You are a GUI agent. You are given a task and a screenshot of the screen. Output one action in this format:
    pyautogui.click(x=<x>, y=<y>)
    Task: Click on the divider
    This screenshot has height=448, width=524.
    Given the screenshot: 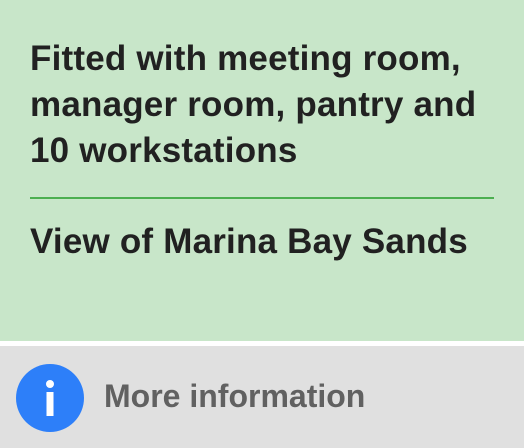 What is the action you would take?
    pyautogui.click(x=262, y=198)
    